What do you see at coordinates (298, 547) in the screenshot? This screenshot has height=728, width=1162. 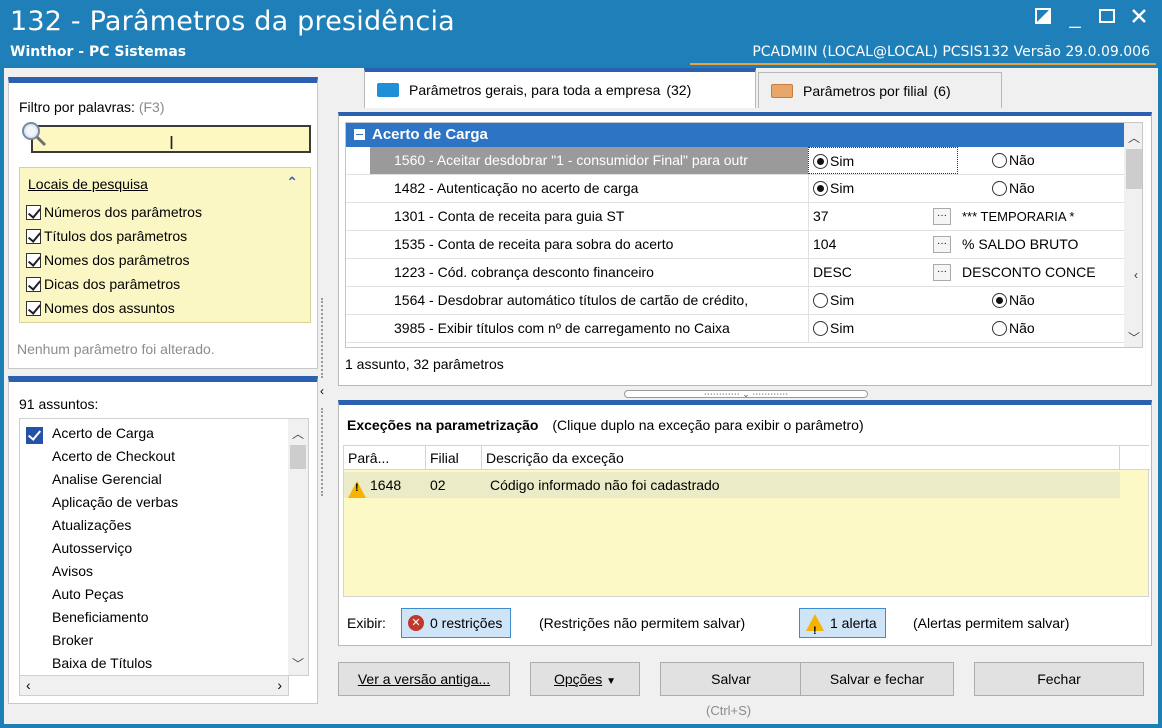 I see `subject-list-scrollbar: ︿ ﹀` at bounding box center [298, 547].